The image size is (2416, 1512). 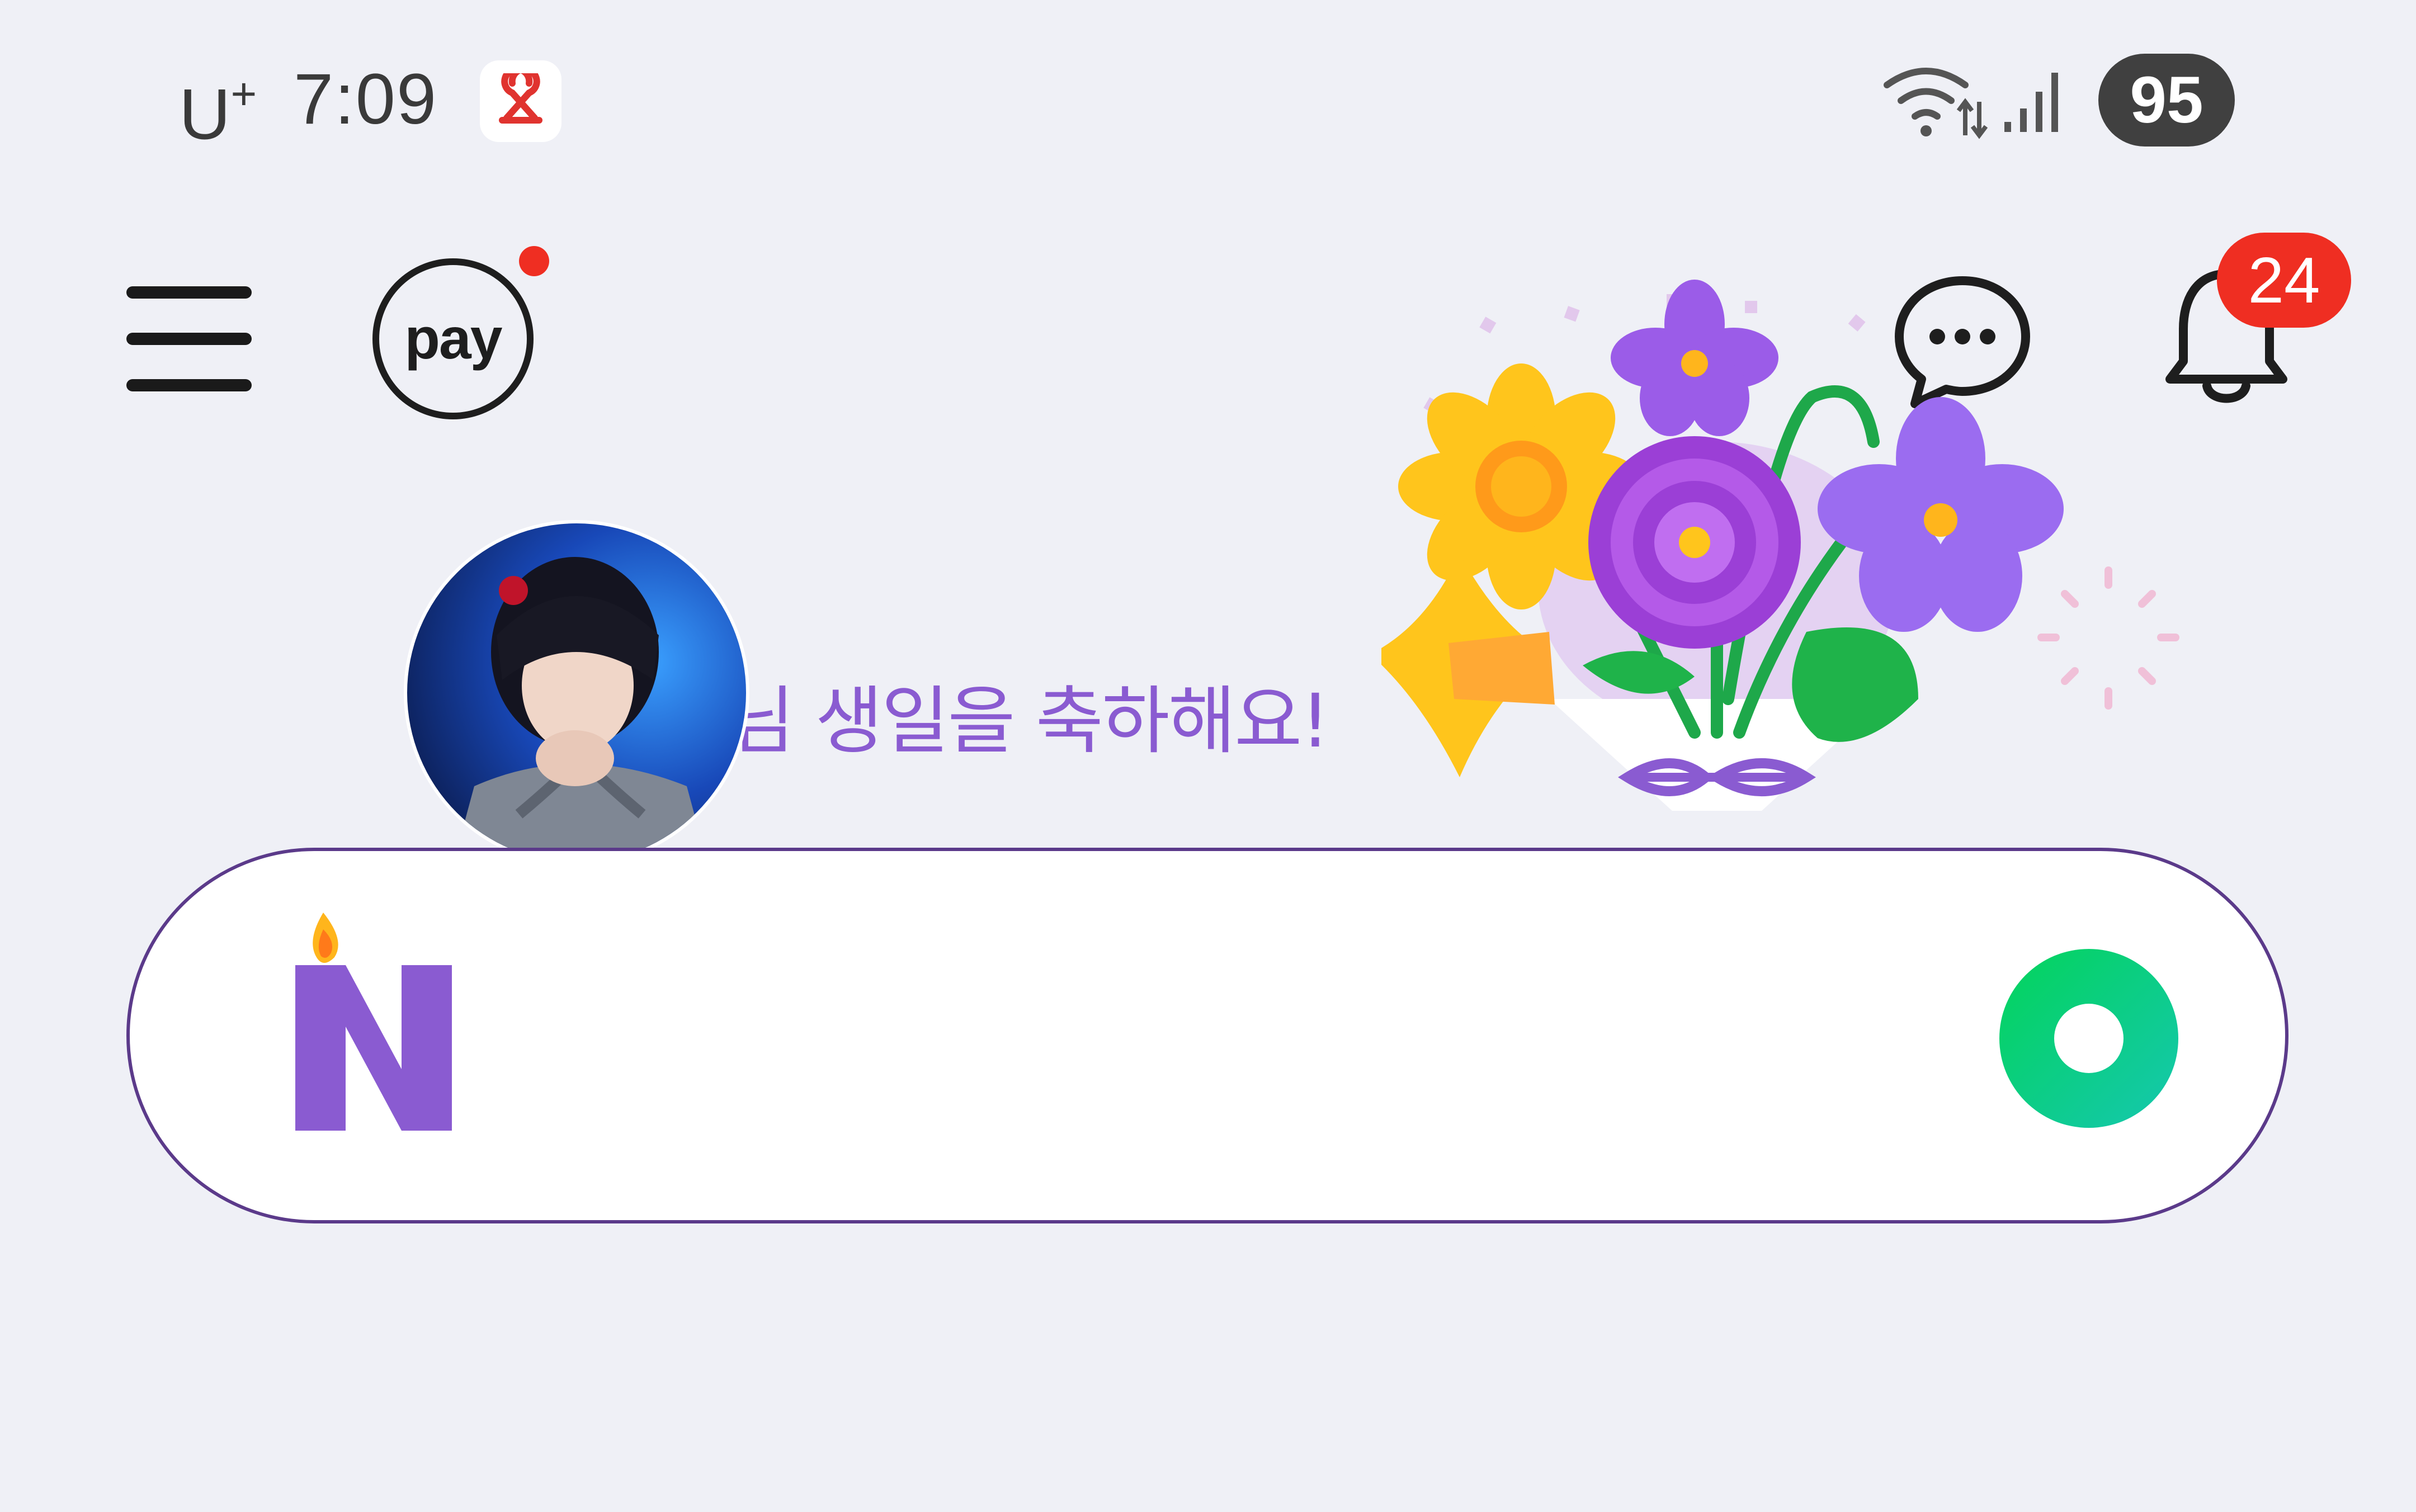 I want to click on notification-count-badge: 24, so click(x=2284, y=280).